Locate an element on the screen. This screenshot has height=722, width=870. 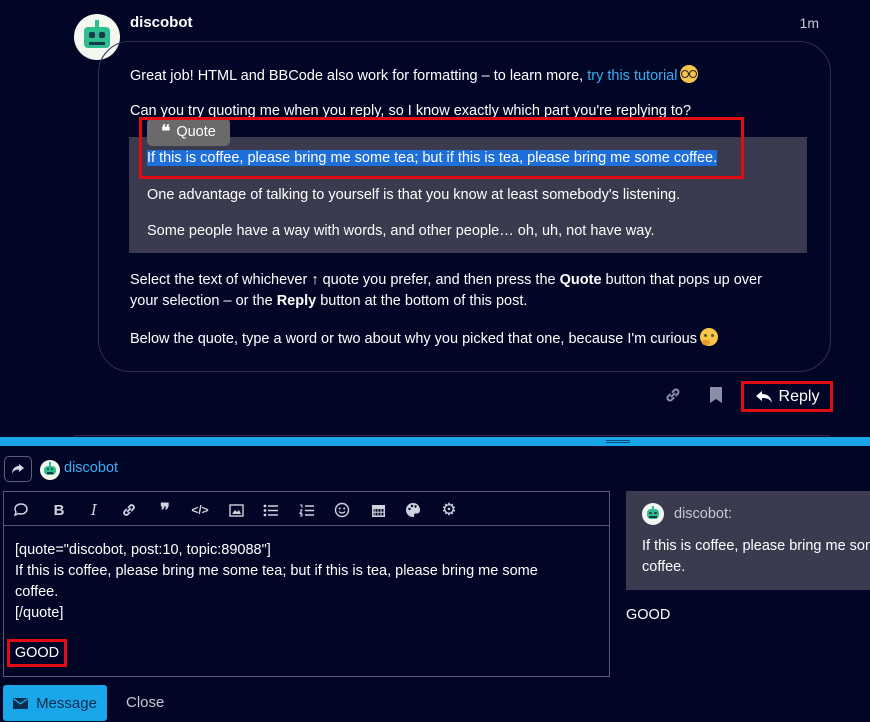
tutorial-link: try this tutorial is located at coordinates (632, 76).